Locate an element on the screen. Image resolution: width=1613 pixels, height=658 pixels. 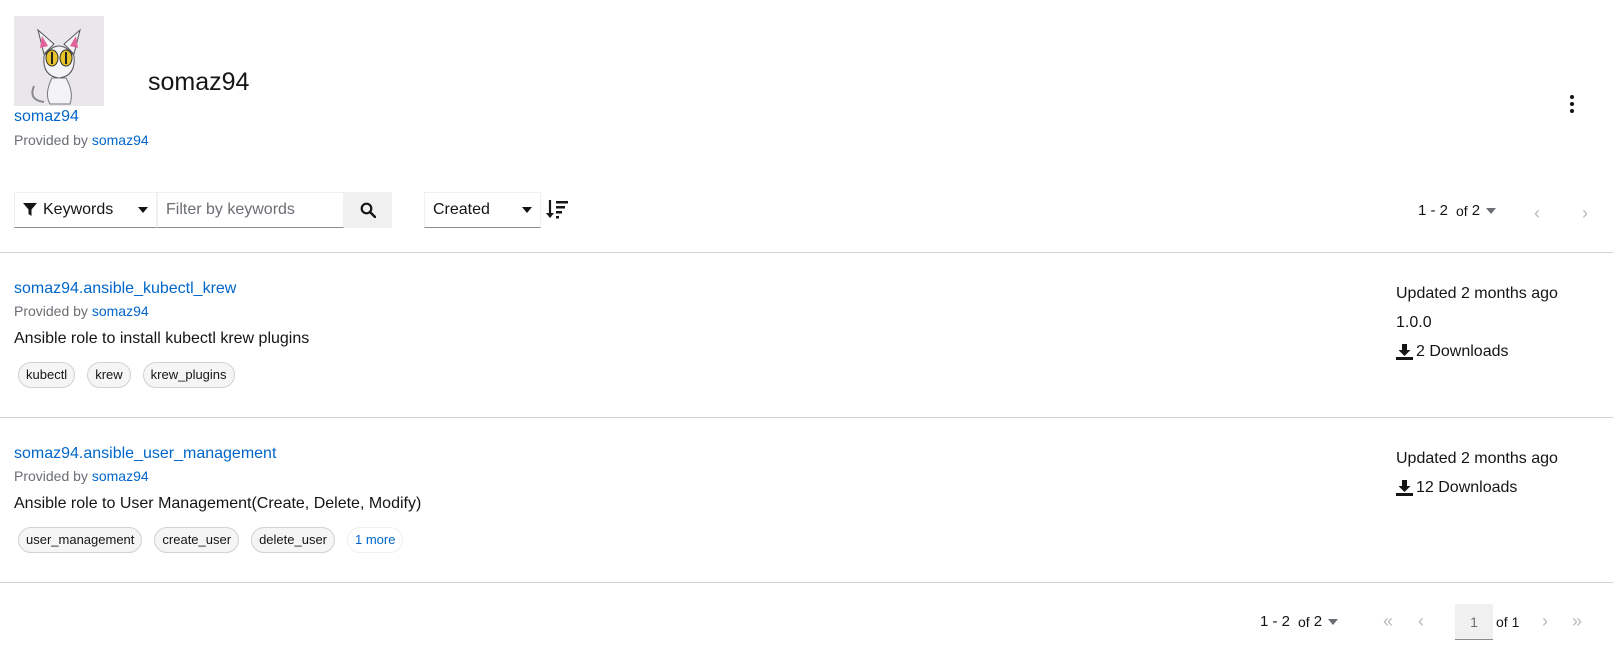
tag: delete_user is located at coordinates (293, 540).